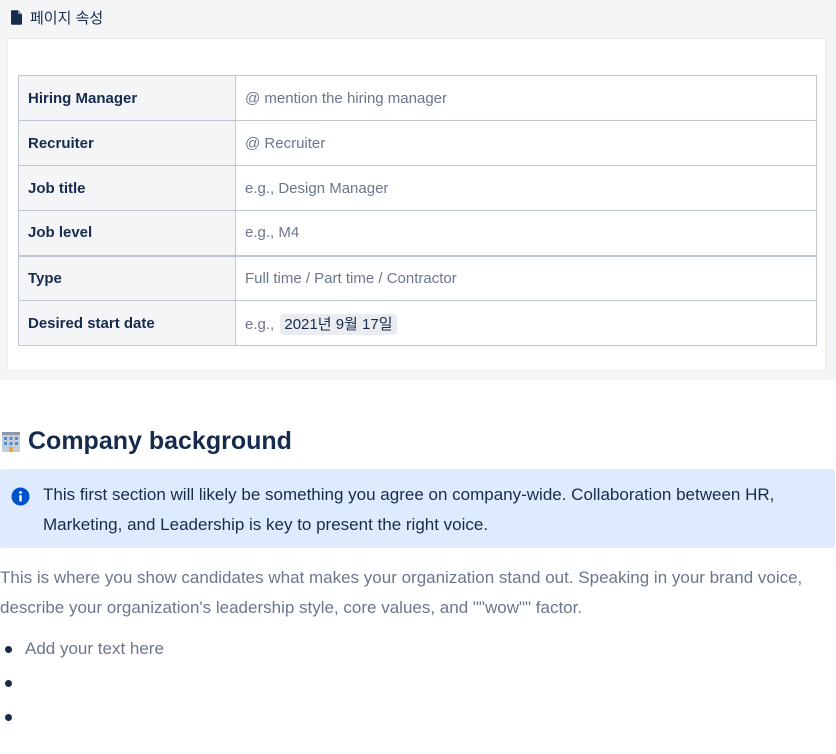 This screenshot has width=836, height=754. I want to click on property-key: Job level, so click(127, 233).